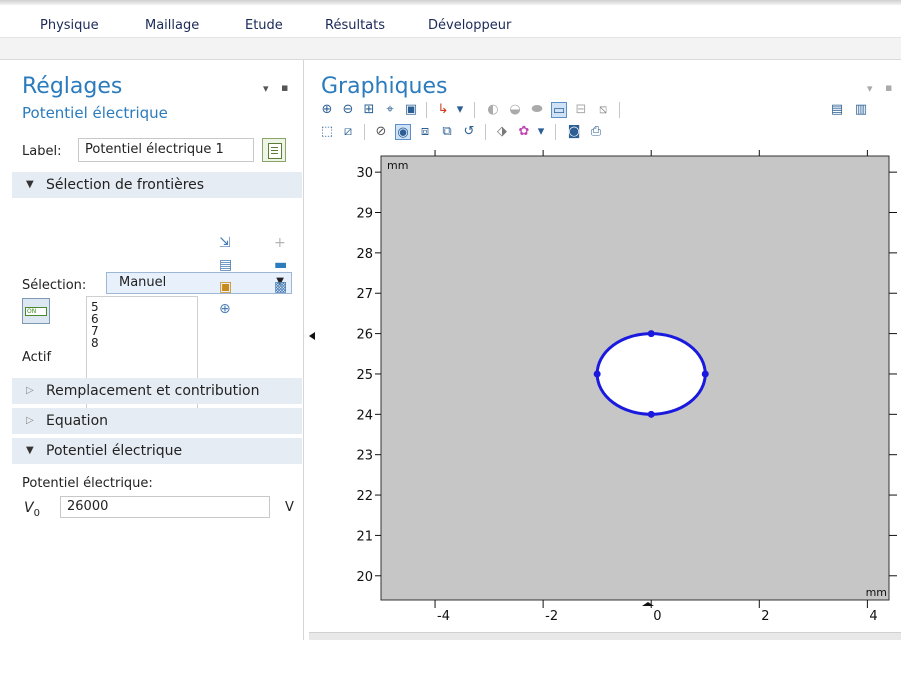  Describe the element at coordinates (876, 592) in the screenshot. I see `x-axis-unit: mm` at that location.